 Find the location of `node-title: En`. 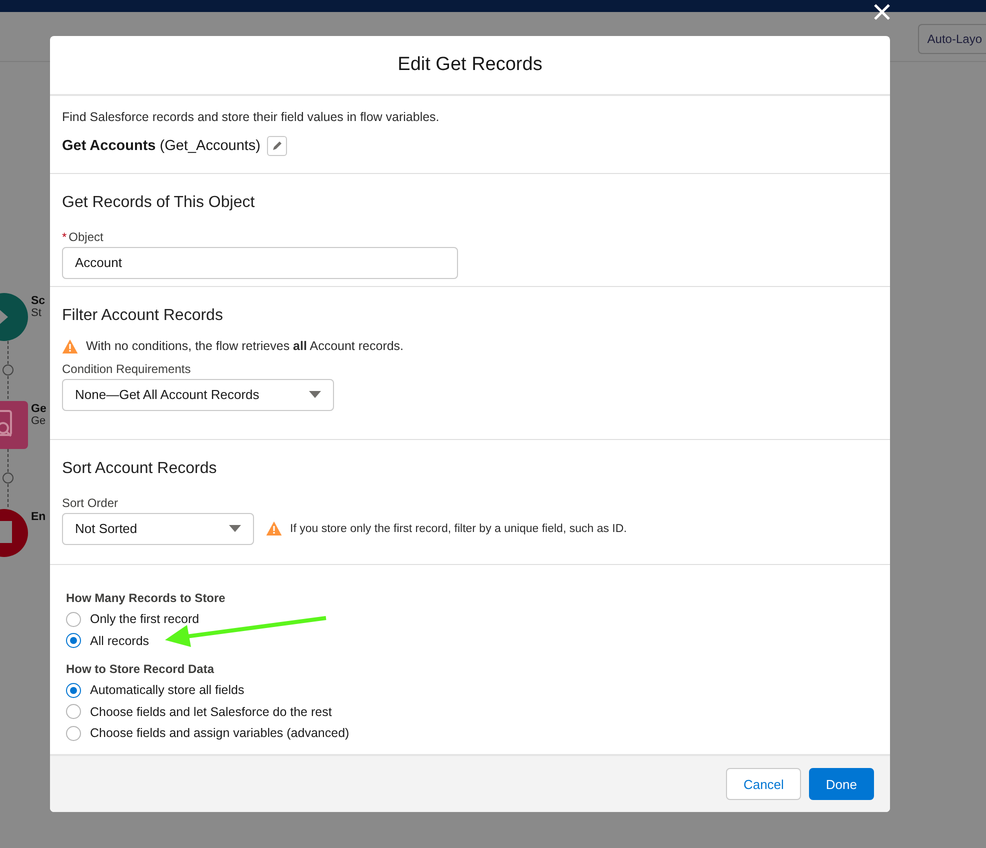

node-title: En is located at coordinates (38, 517).